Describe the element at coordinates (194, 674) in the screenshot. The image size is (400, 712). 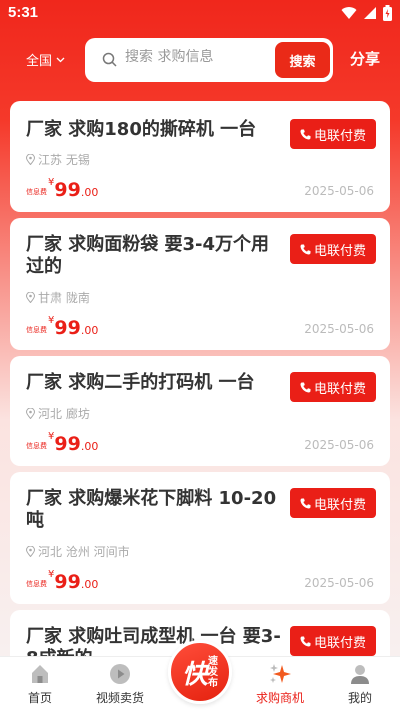
I see `quick-publish-big-char: 快` at that location.